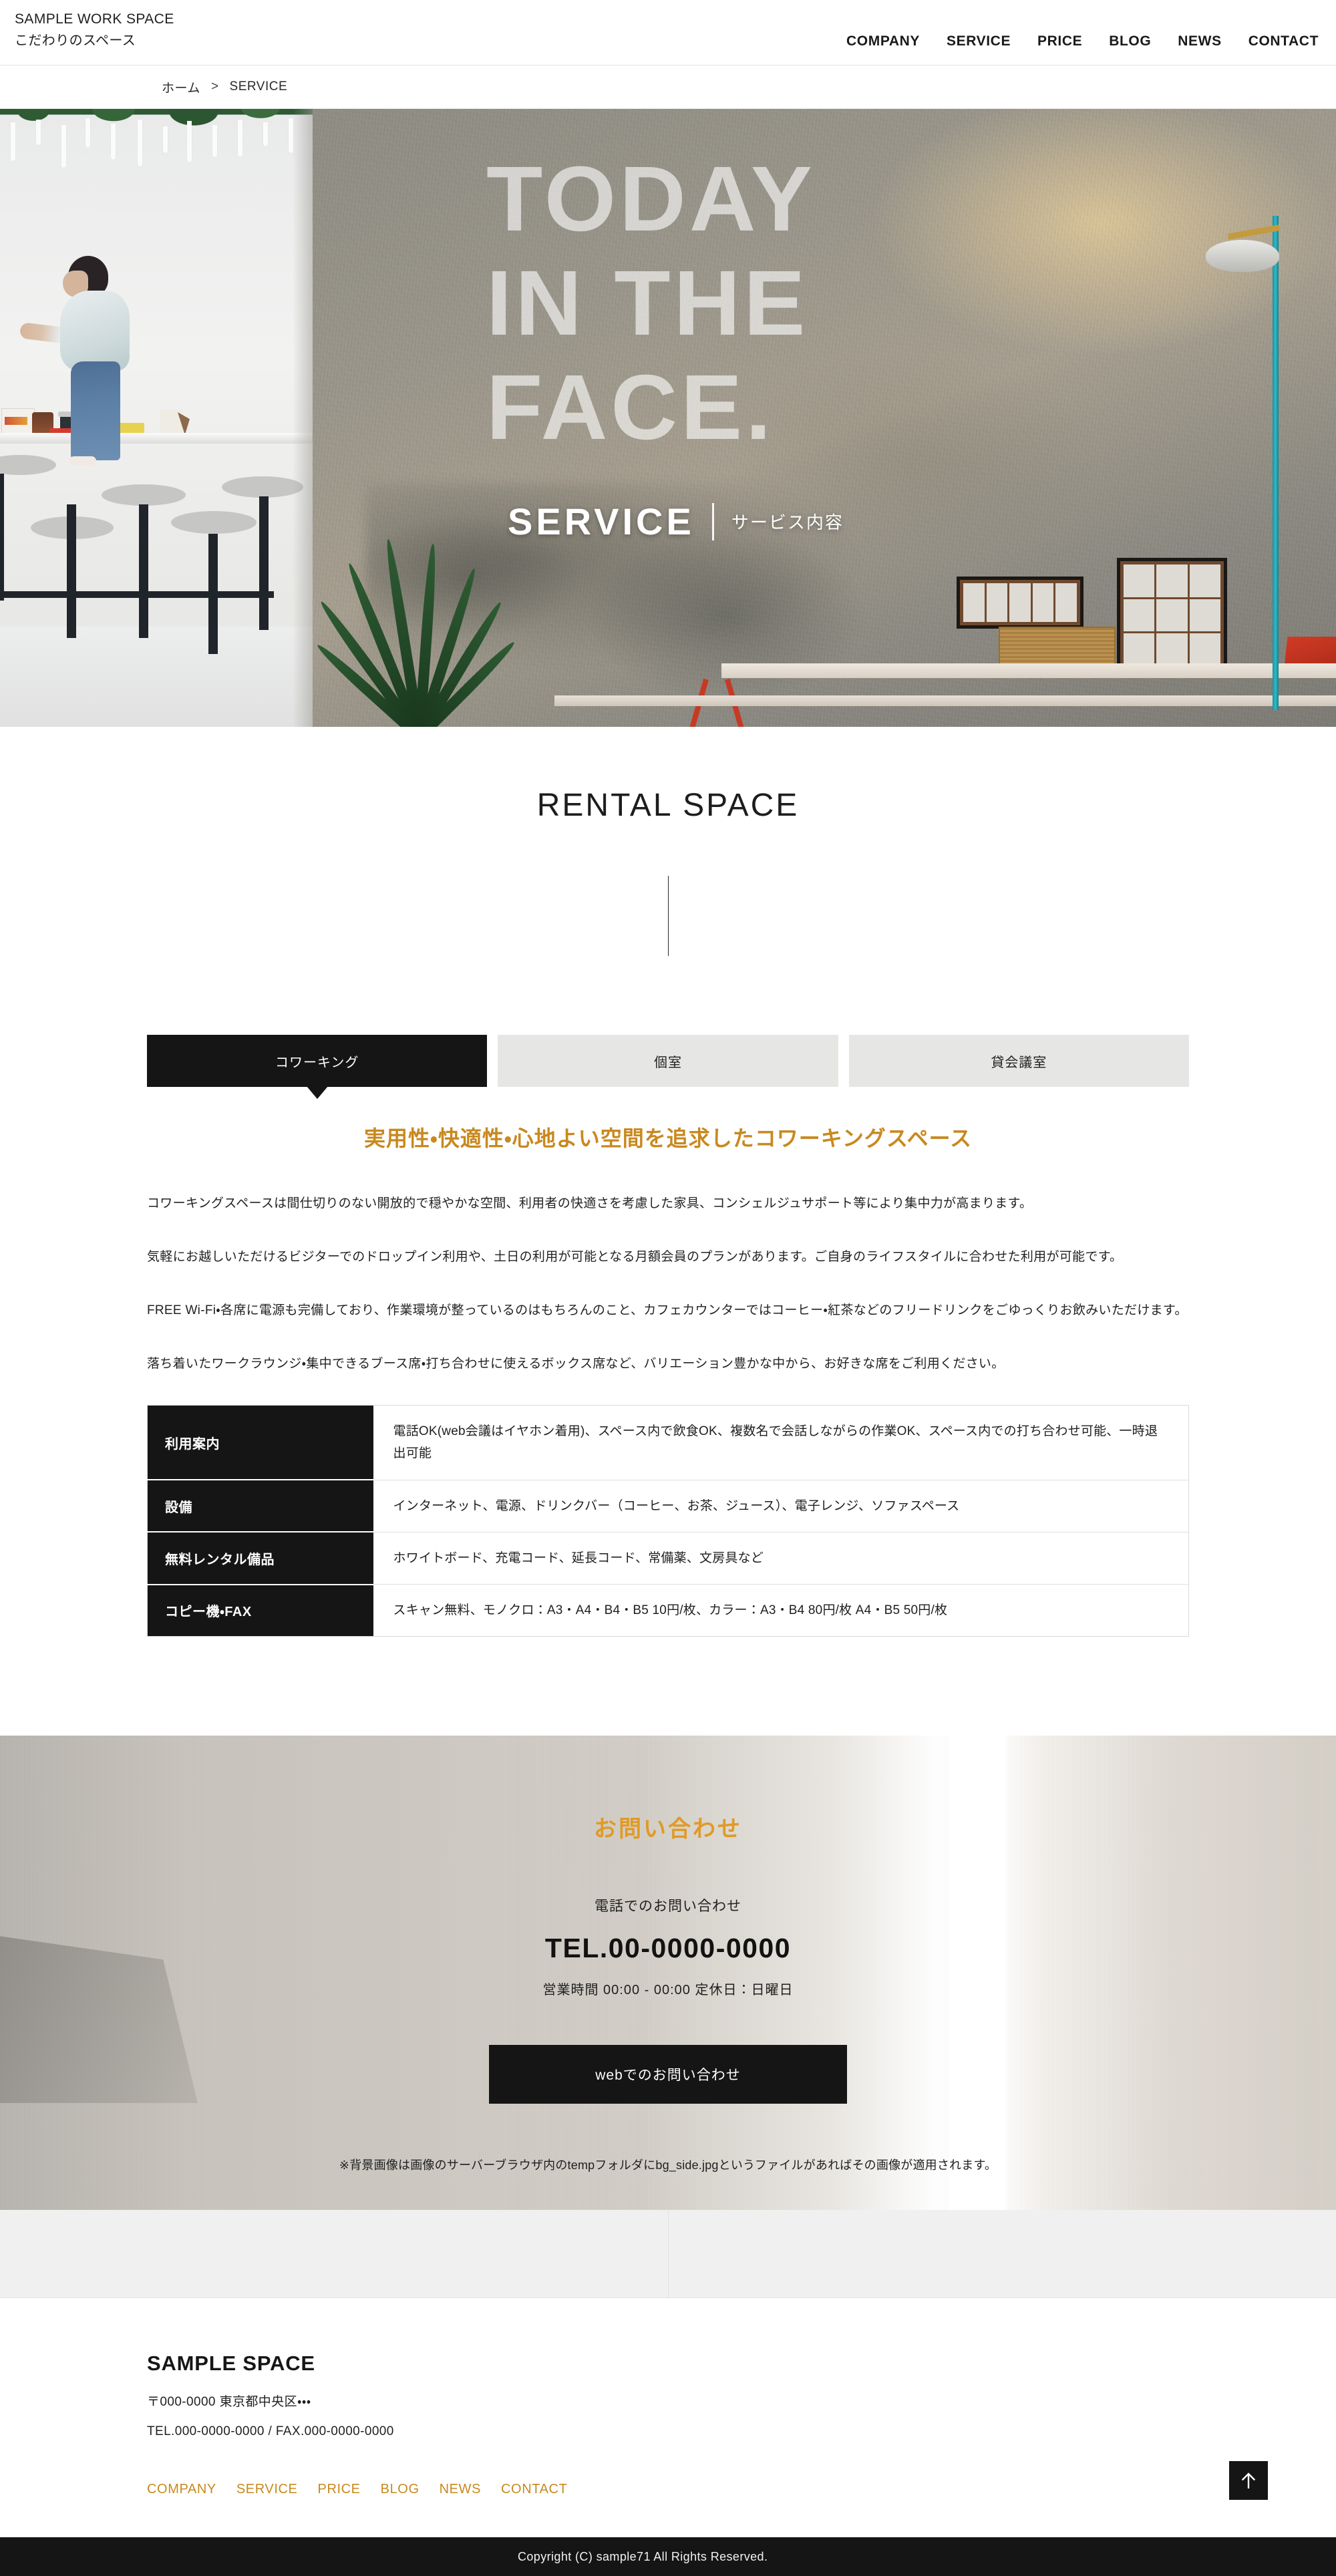  What do you see at coordinates (781, 1558) in the screenshot?
I see `spec-value-free-rental: ホワイトボード、充電コード、延長コード、常備薬、文房具など` at bounding box center [781, 1558].